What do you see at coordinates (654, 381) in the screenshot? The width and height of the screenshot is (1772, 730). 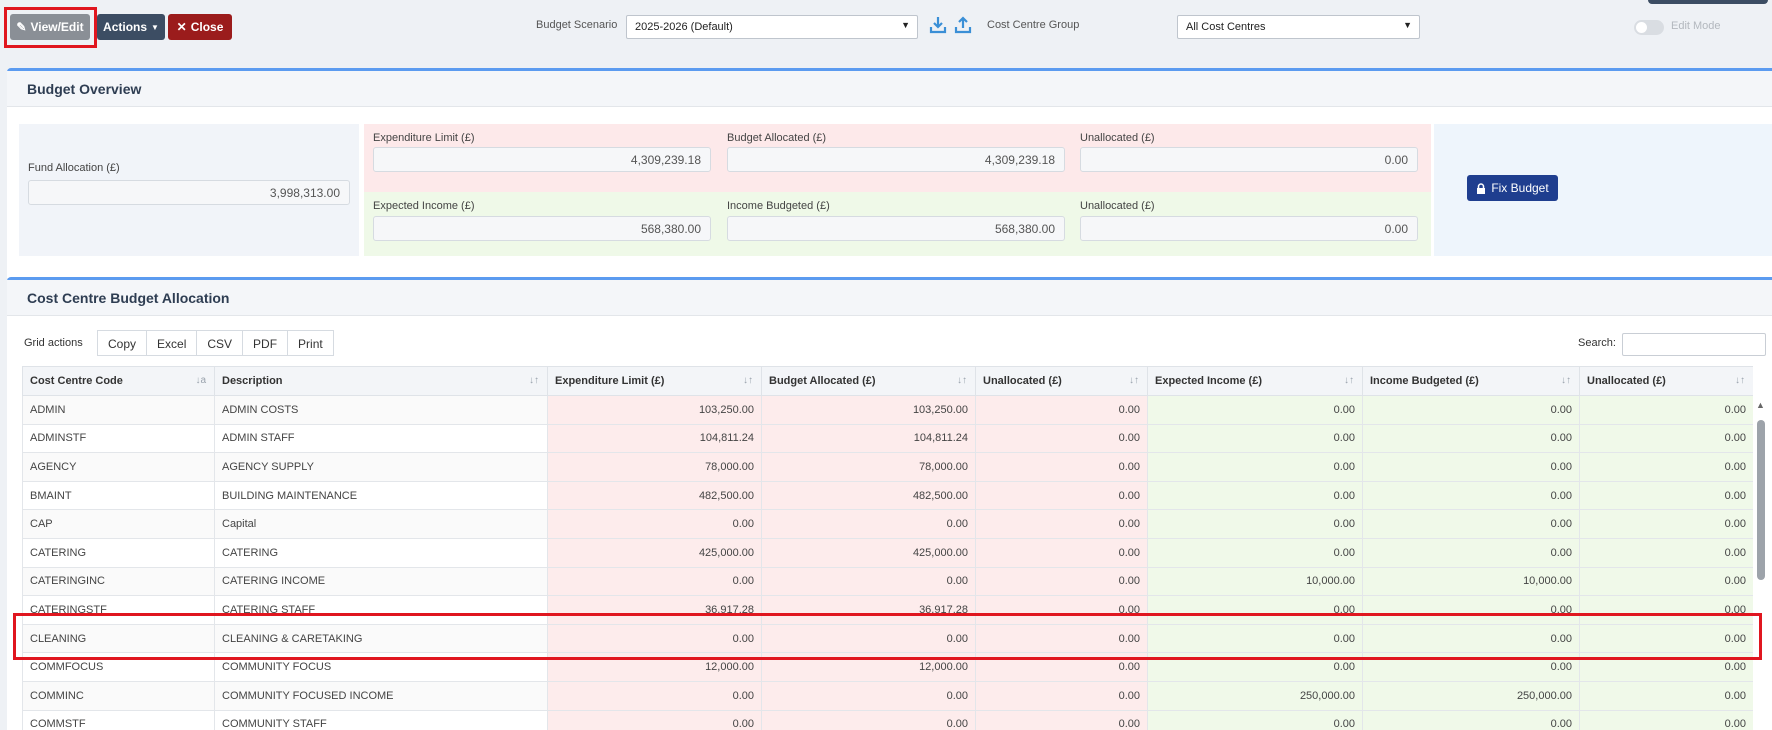 I see `col-header-expenditure-limit: Expenditure Limit (£) ↓↑` at bounding box center [654, 381].